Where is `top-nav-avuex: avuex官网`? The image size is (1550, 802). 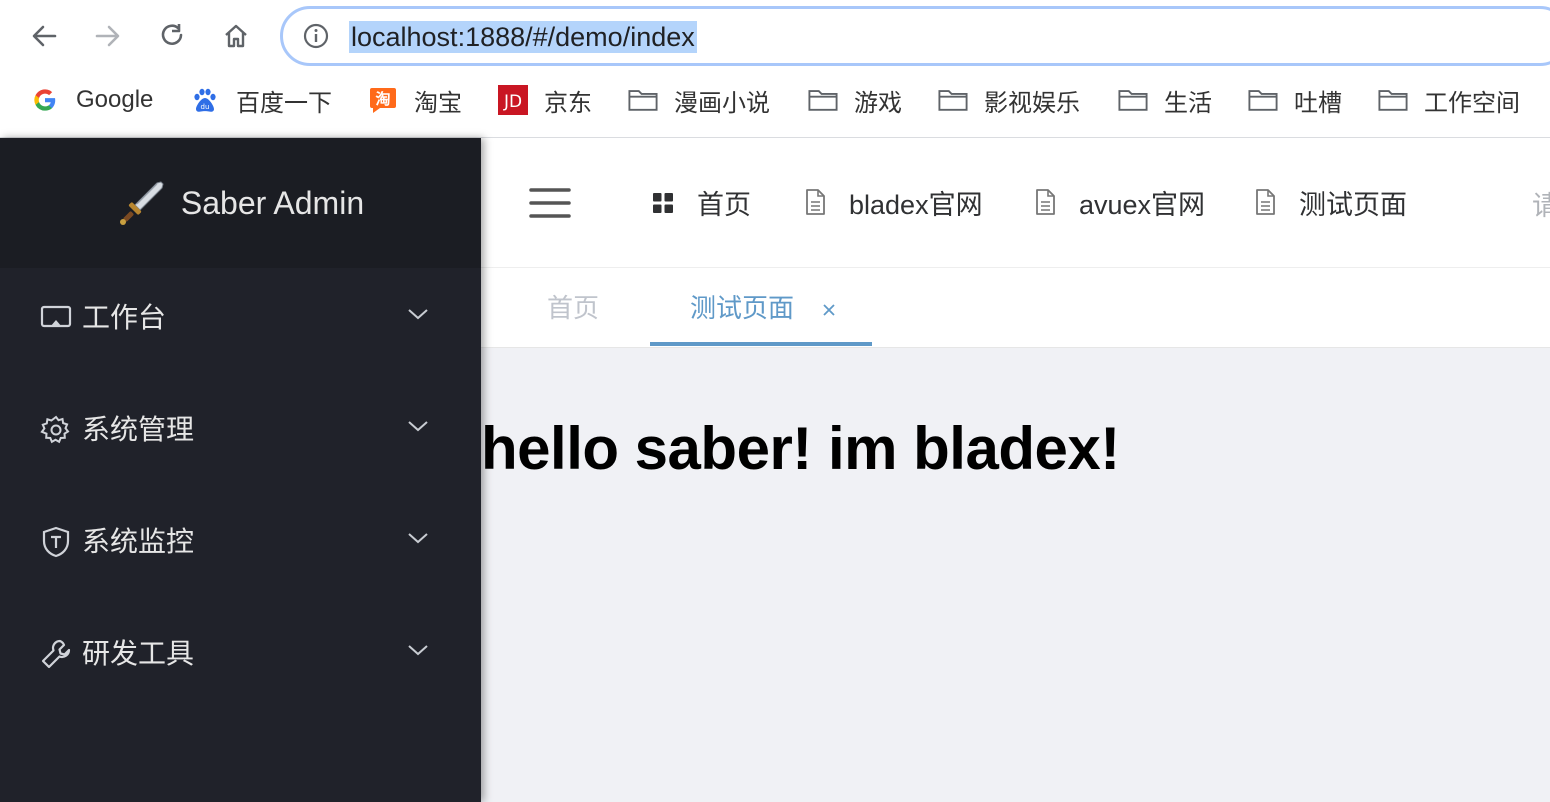
top-nav-avuex: avuex官网 is located at coordinates (1119, 202).